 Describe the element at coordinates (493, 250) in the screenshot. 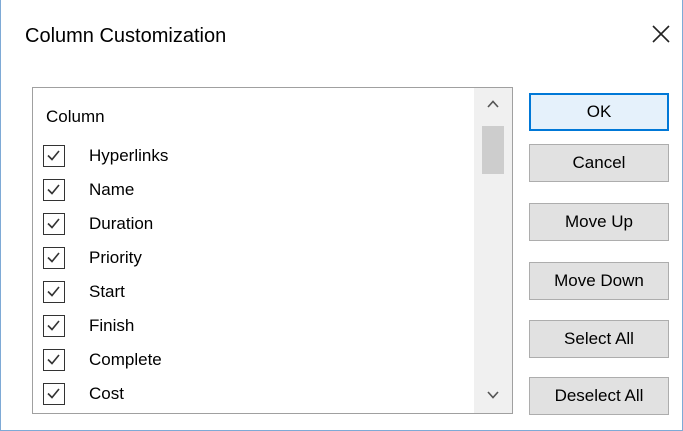

I see `vertical-scrollbar` at that location.